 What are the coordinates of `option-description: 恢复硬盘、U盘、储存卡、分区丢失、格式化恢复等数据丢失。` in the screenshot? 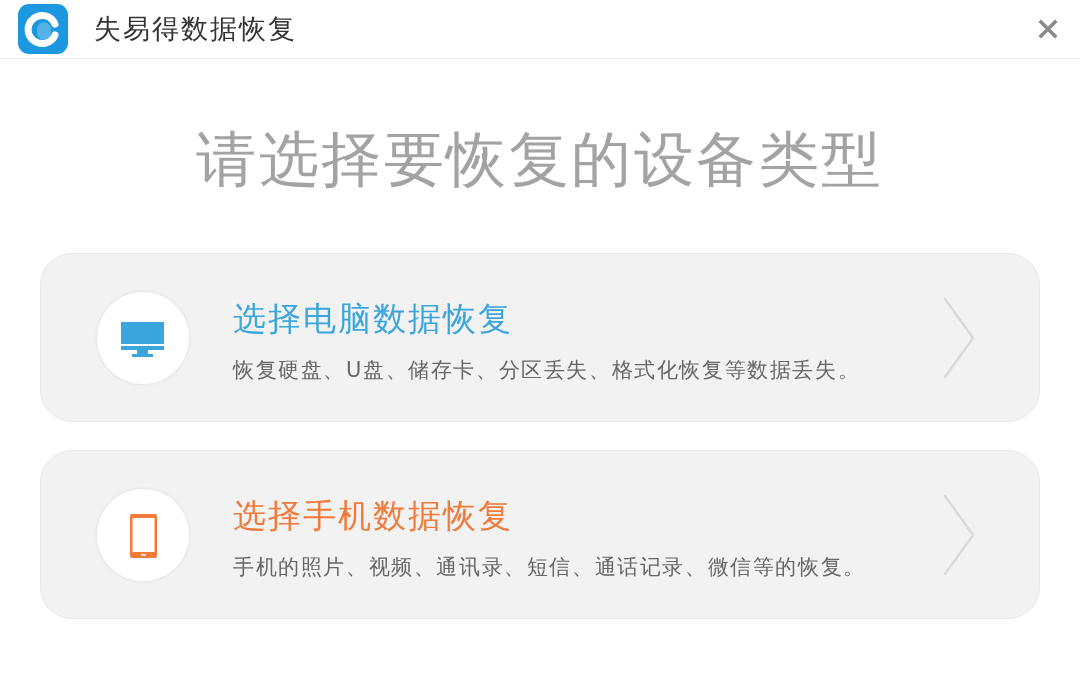 It's located at (547, 370).